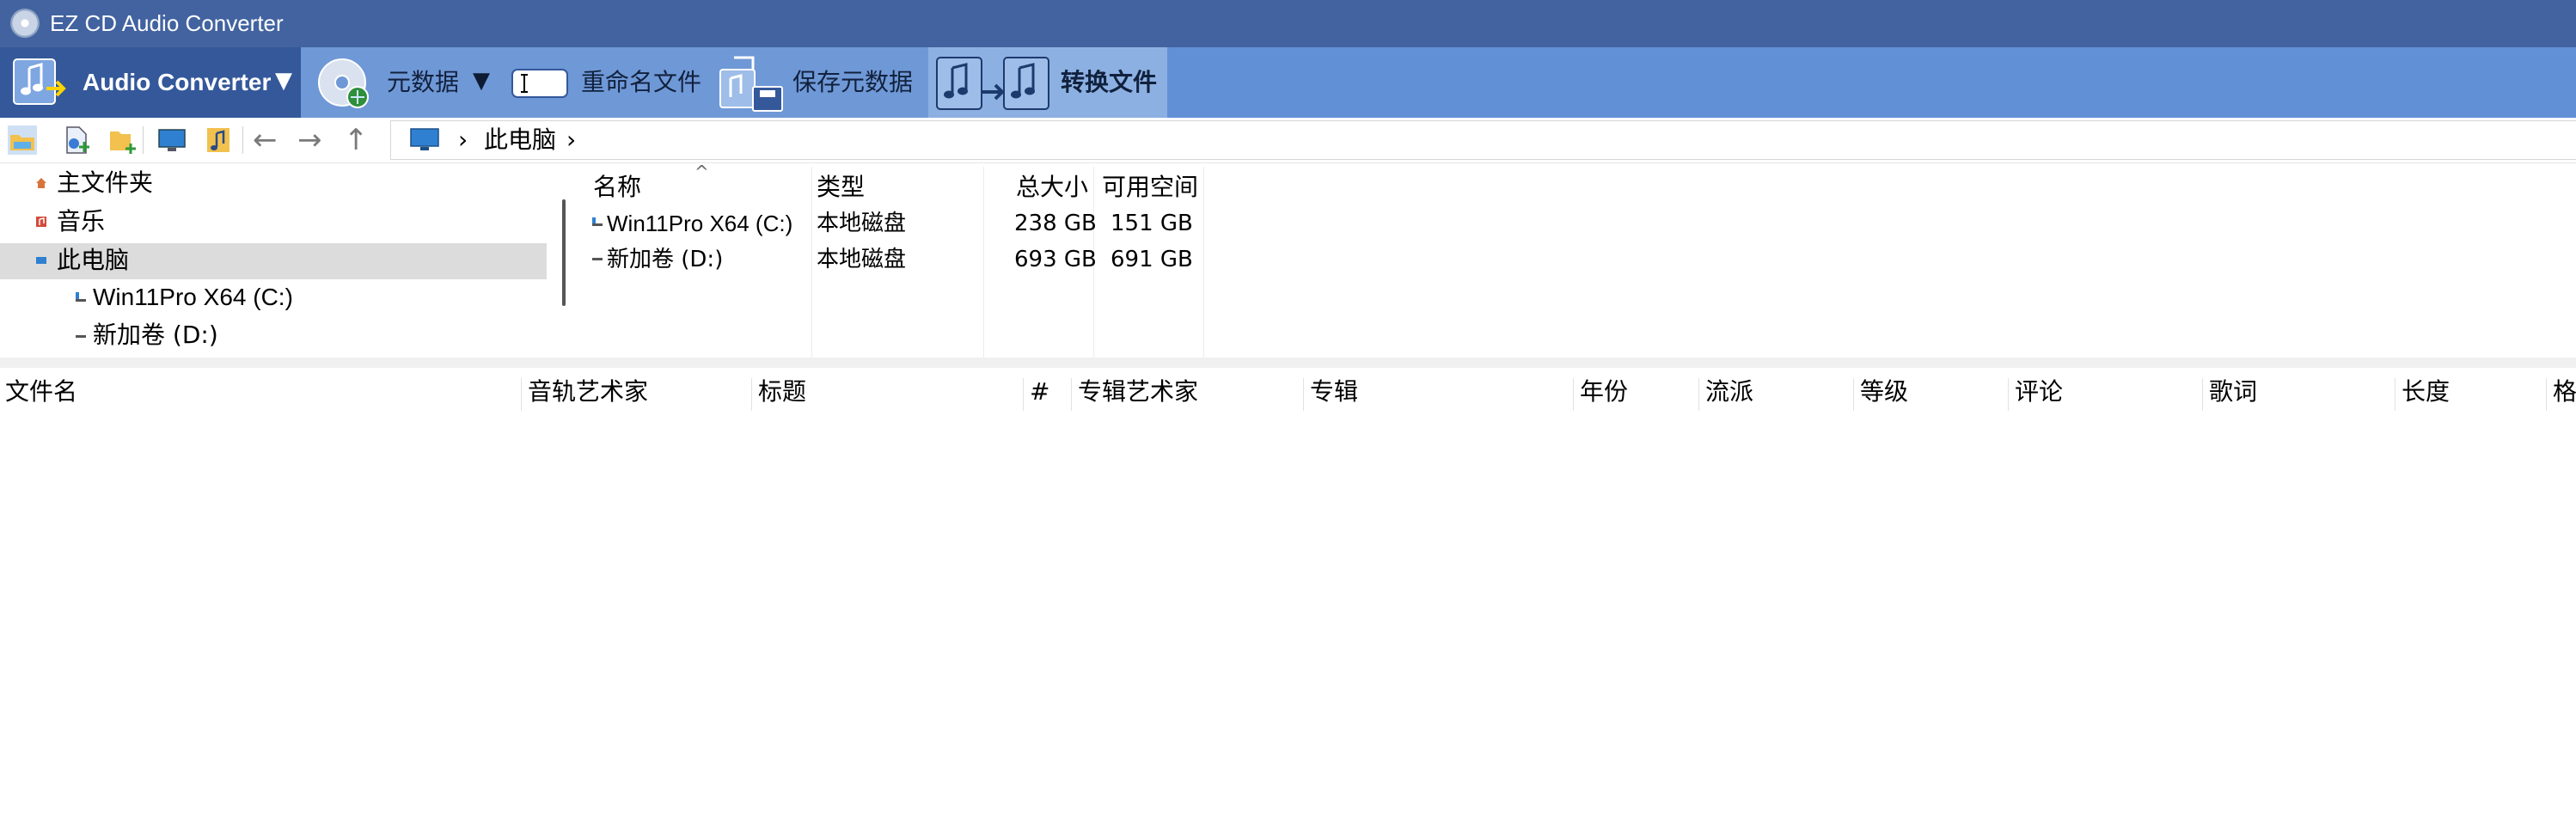 The width and height of the screenshot is (2576, 813). I want to click on rename-files-label: 重命名文件, so click(641, 82).